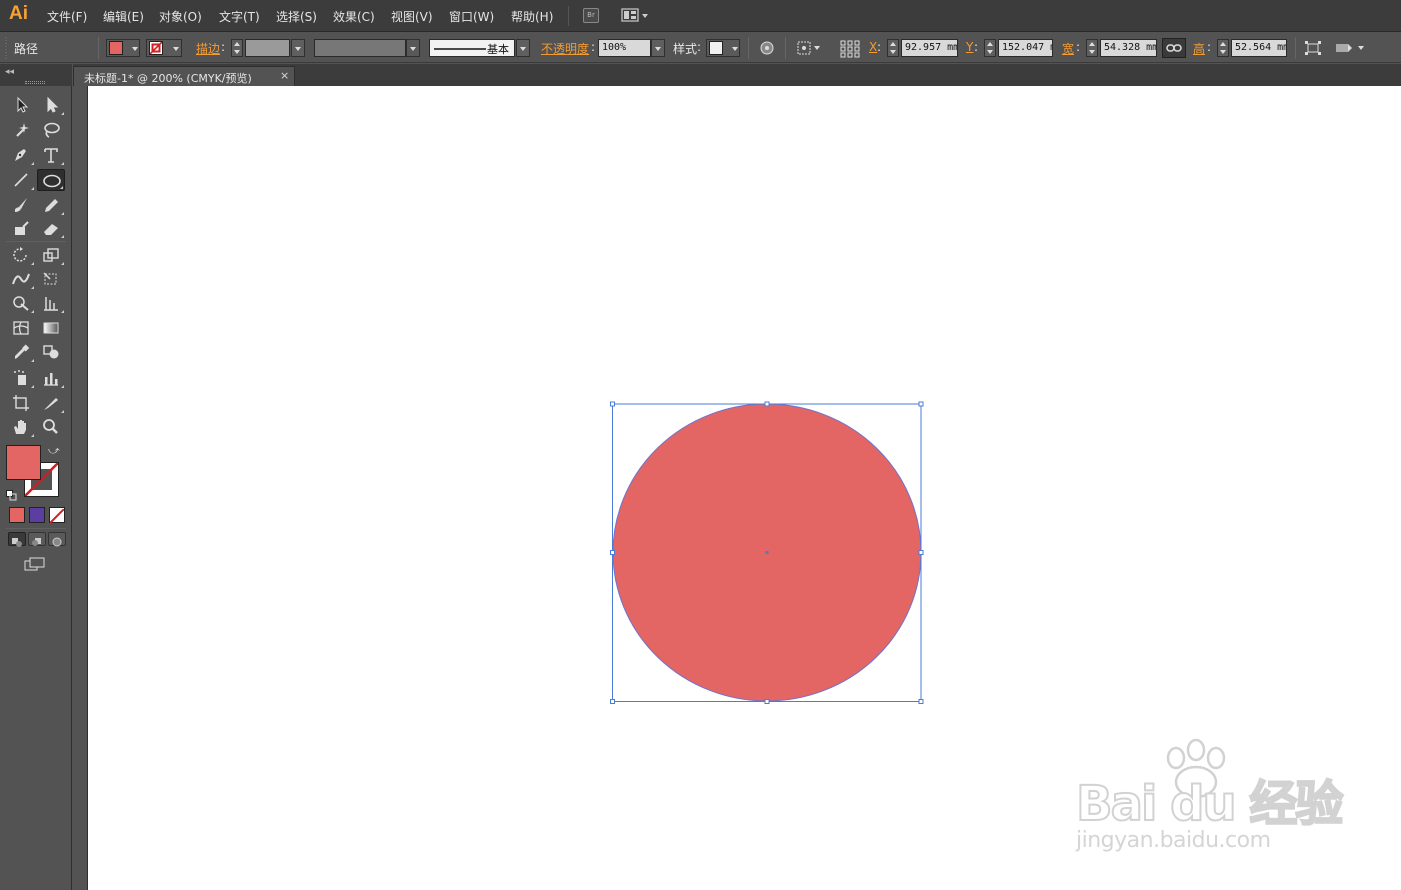 The image size is (1401, 890). I want to click on stroke-weight-stepper, so click(237, 48).